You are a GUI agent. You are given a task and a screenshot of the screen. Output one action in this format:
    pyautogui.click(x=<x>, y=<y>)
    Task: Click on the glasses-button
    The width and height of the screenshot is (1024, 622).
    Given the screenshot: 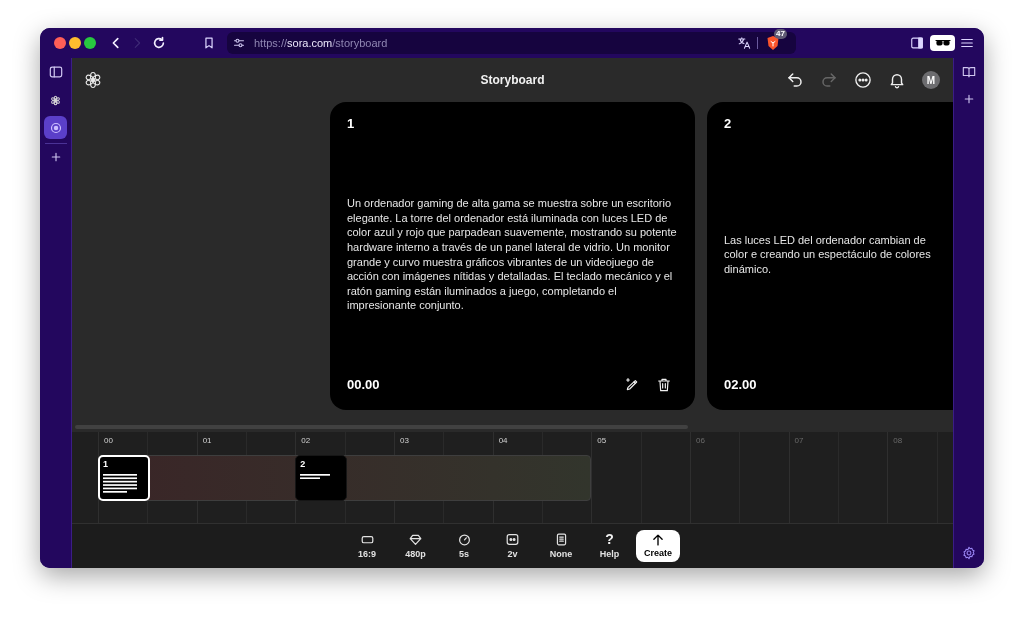 What is the action you would take?
    pyautogui.click(x=942, y=43)
    